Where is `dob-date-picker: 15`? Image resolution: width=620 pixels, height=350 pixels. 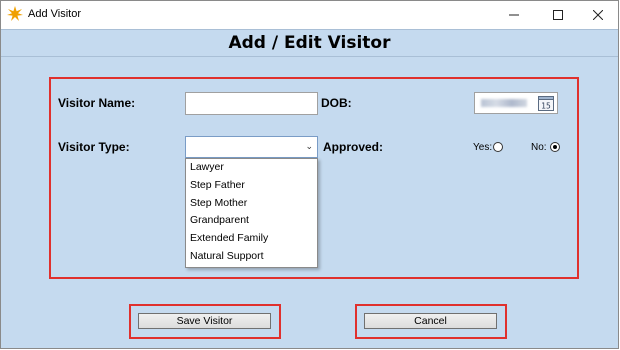
dob-date-picker: 15 is located at coordinates (516, 103).